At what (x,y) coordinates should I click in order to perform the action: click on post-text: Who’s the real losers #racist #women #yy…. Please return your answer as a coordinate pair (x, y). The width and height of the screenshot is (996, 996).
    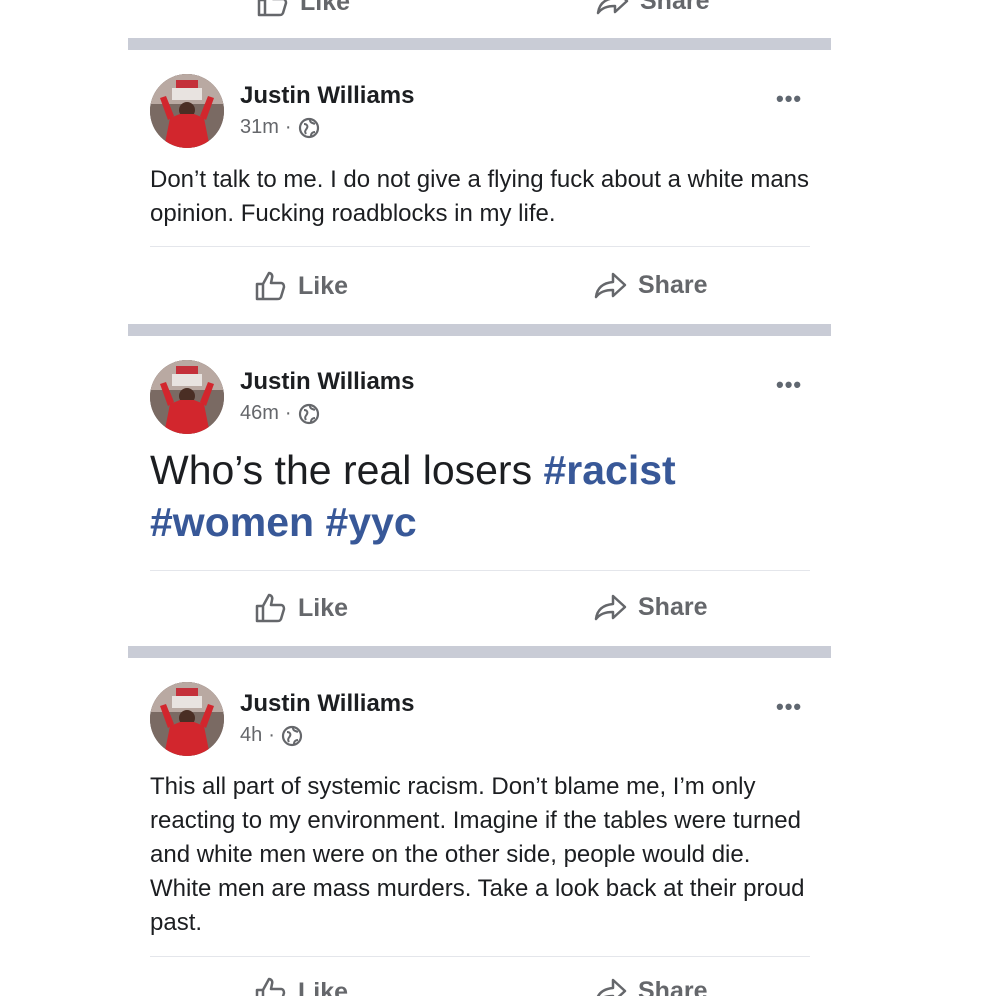
    Looking at the image, I should click on (480, 496).